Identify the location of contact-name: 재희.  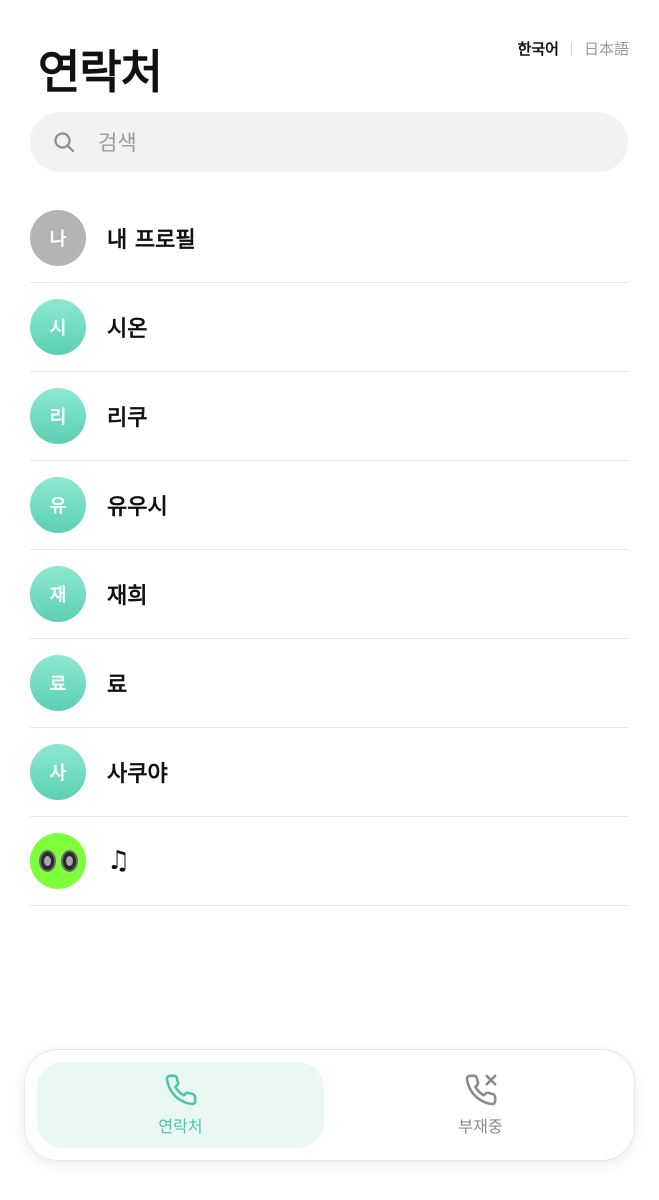
(127, 596).